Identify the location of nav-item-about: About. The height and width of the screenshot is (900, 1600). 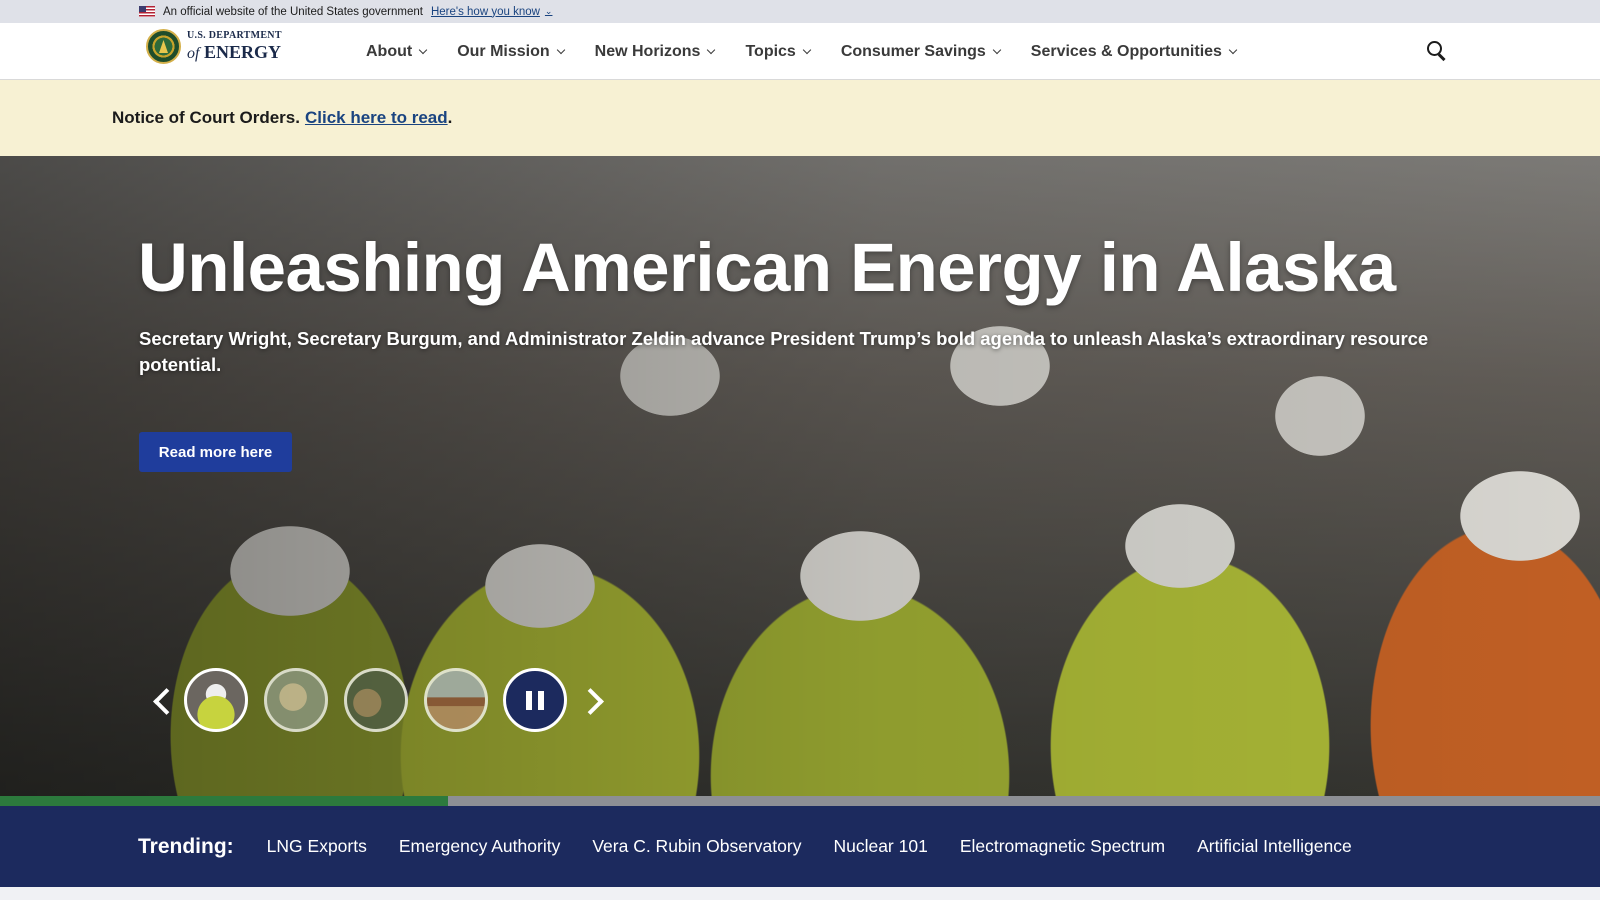
(397, 51).